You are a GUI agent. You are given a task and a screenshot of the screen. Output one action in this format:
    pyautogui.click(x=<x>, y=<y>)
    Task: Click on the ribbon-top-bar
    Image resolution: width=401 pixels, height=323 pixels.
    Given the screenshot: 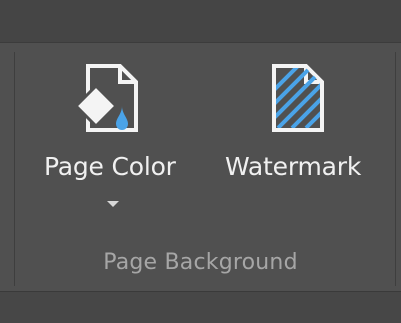 What is the action you would take?
    pyautogui.click(x=200, y=21)
    